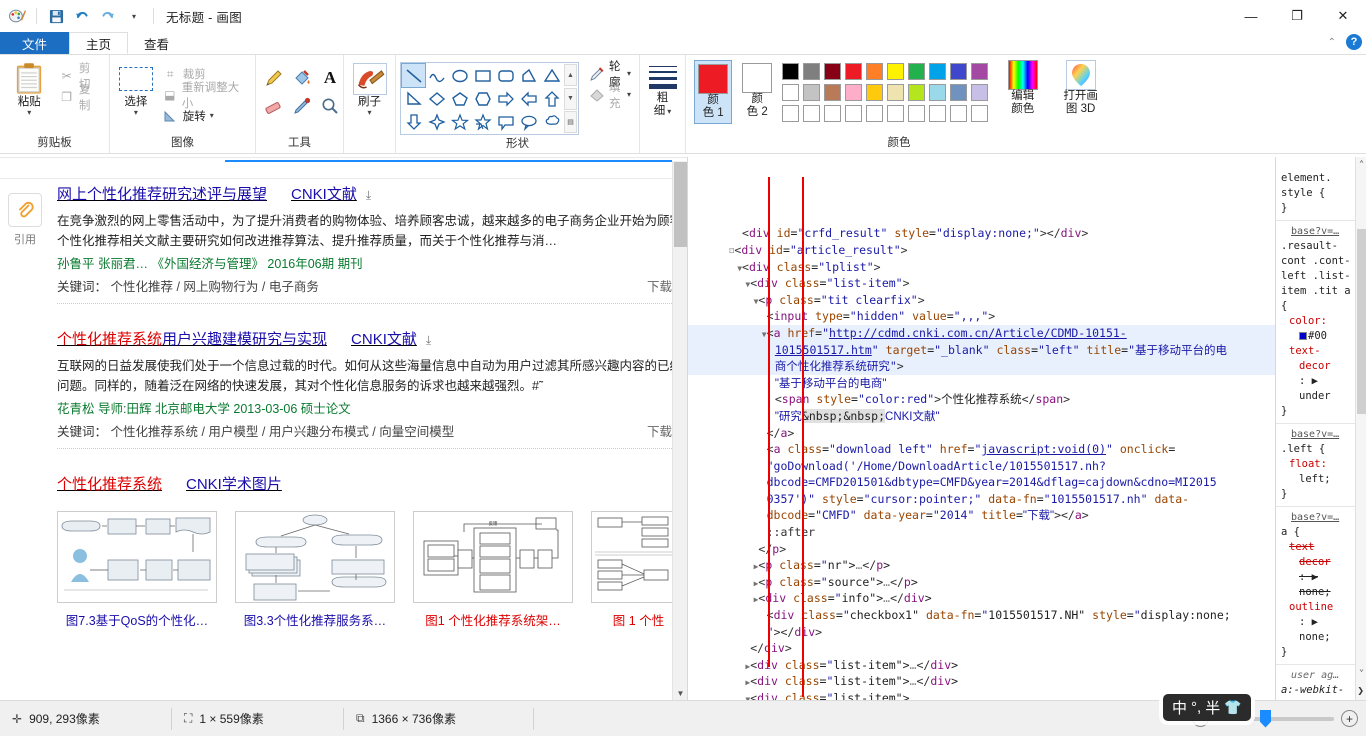 Image resolution: width=1366 pixels, height=736 pixels. I want to click on result-title: 网上个性化推荐研究述评与展望 CNKI文献 ⤓, so click(364, 195).